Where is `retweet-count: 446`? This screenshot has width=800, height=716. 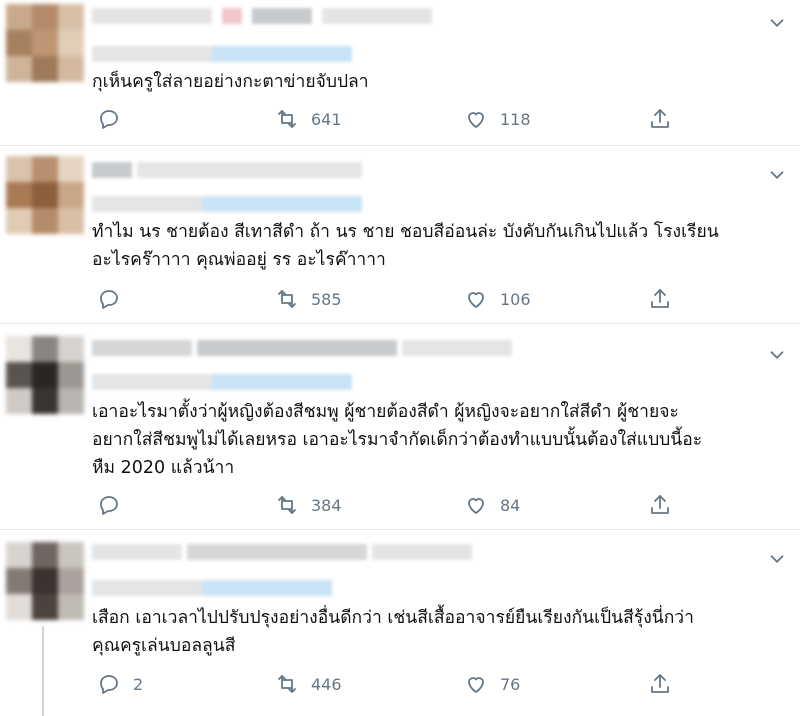
retweet-count: 446 is located at coordinates (326, 684).